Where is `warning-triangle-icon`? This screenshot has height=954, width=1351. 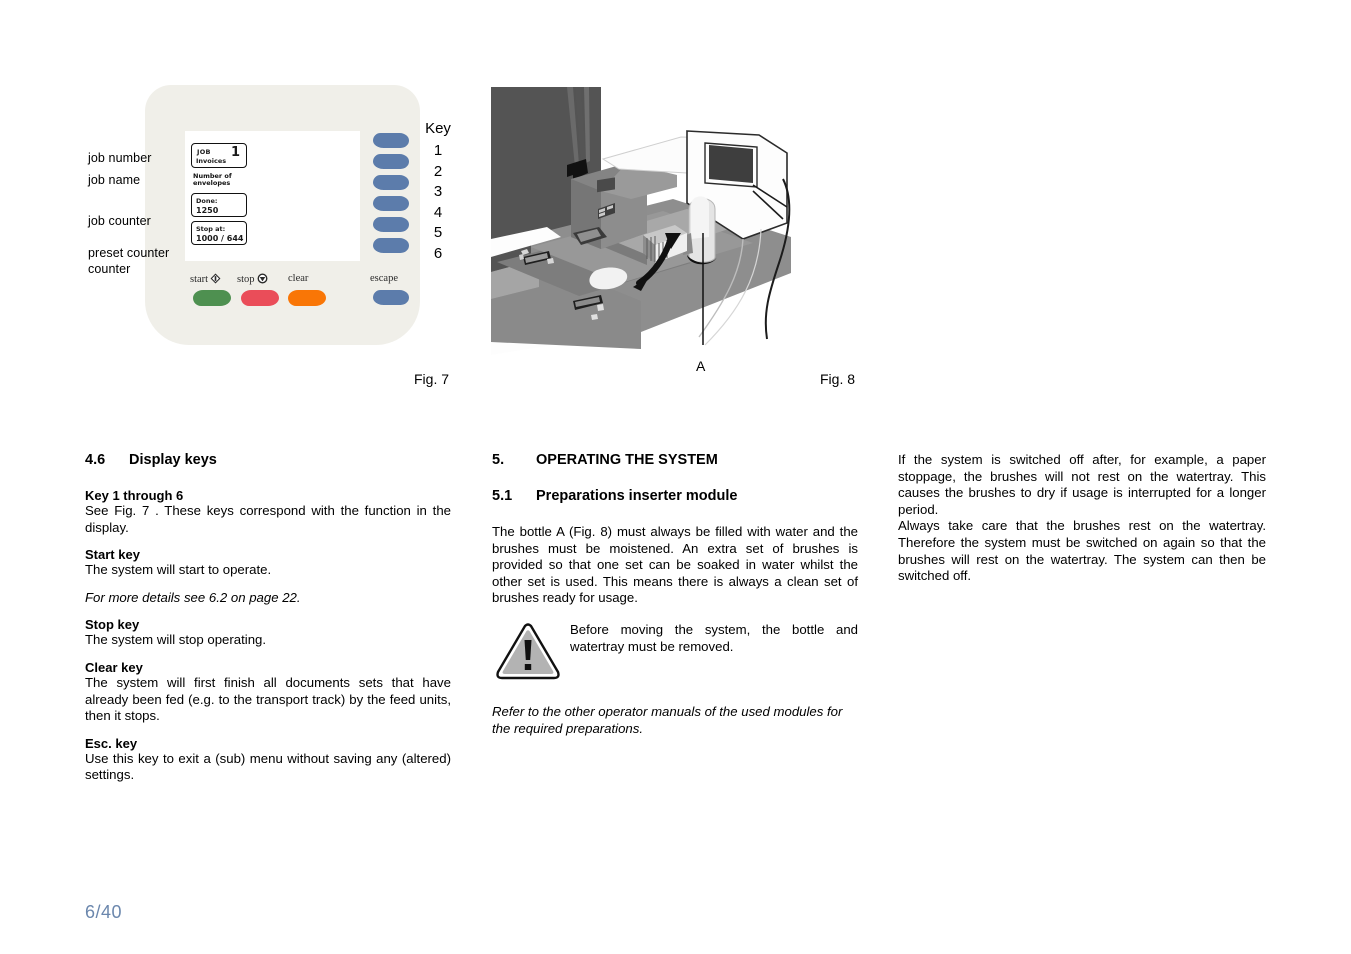 warning-triangle-icon is located at coordinates (528, 651).